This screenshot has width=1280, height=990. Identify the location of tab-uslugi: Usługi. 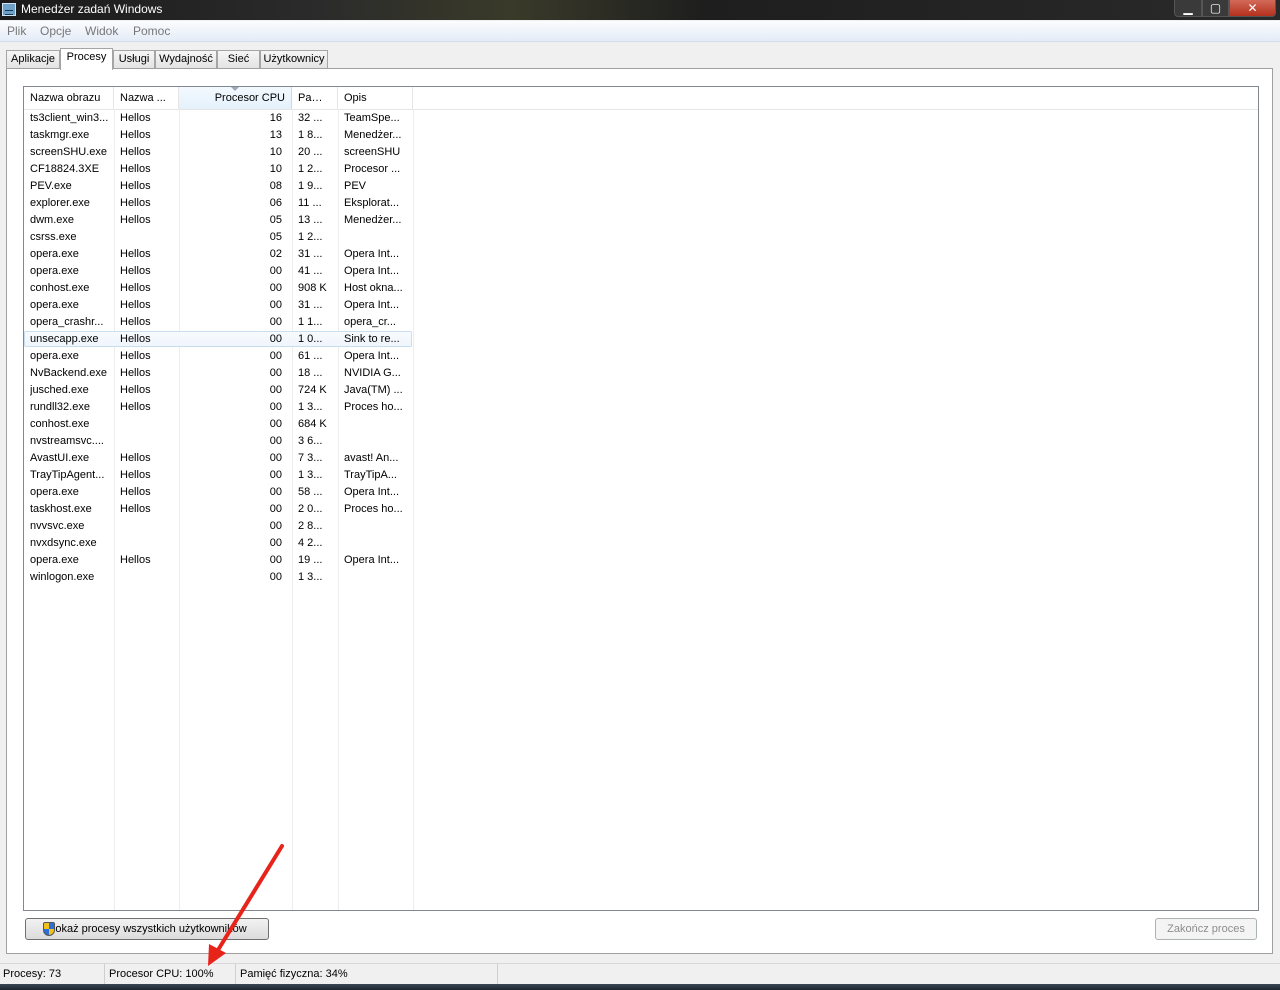
(134, 59).